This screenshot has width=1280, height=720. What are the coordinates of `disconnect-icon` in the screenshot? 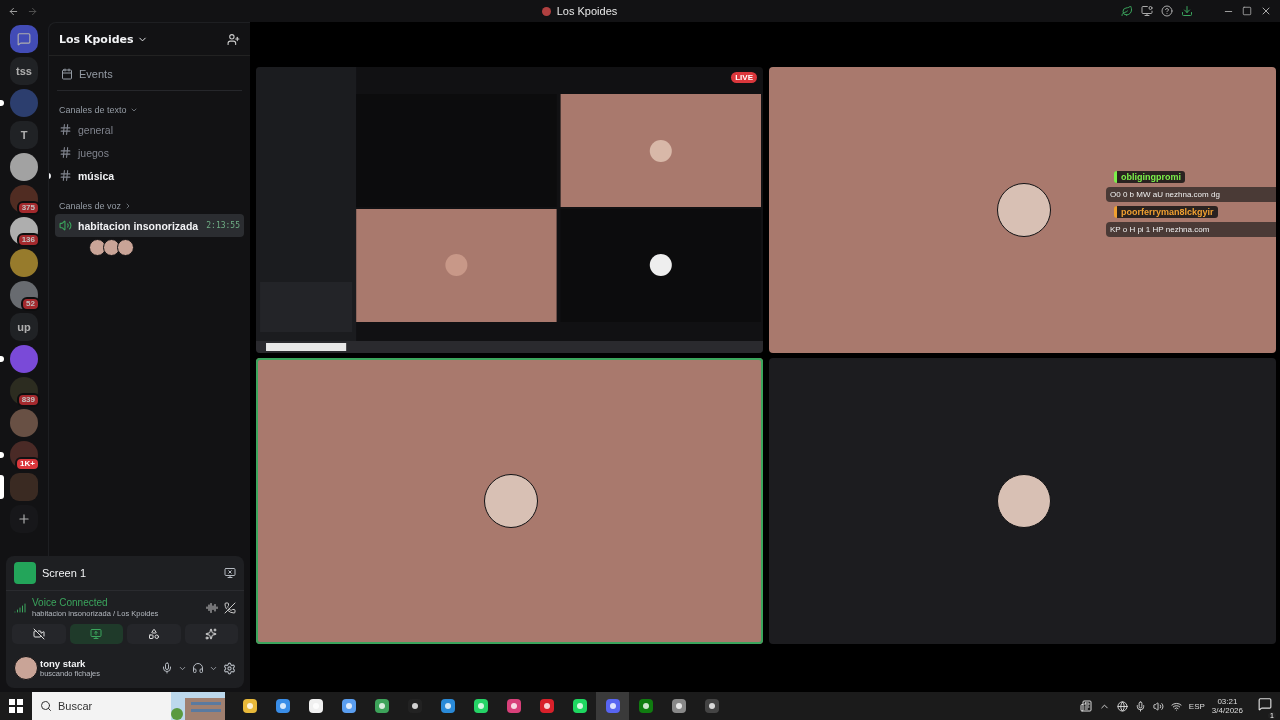 It's located at (230, 607).